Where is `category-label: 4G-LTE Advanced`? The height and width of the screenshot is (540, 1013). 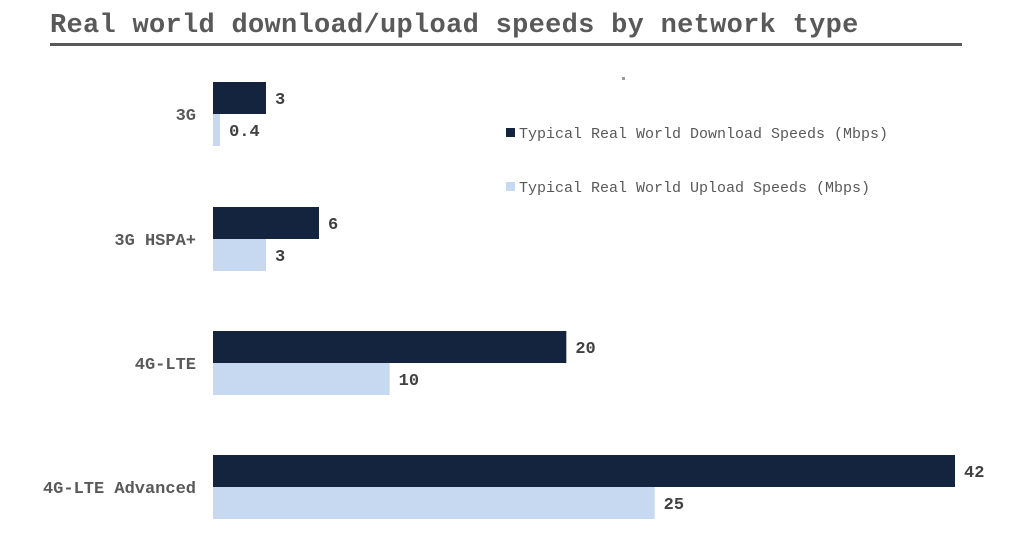 category-label: 4G-LTE Advanced is located at coordinates (119, 489).